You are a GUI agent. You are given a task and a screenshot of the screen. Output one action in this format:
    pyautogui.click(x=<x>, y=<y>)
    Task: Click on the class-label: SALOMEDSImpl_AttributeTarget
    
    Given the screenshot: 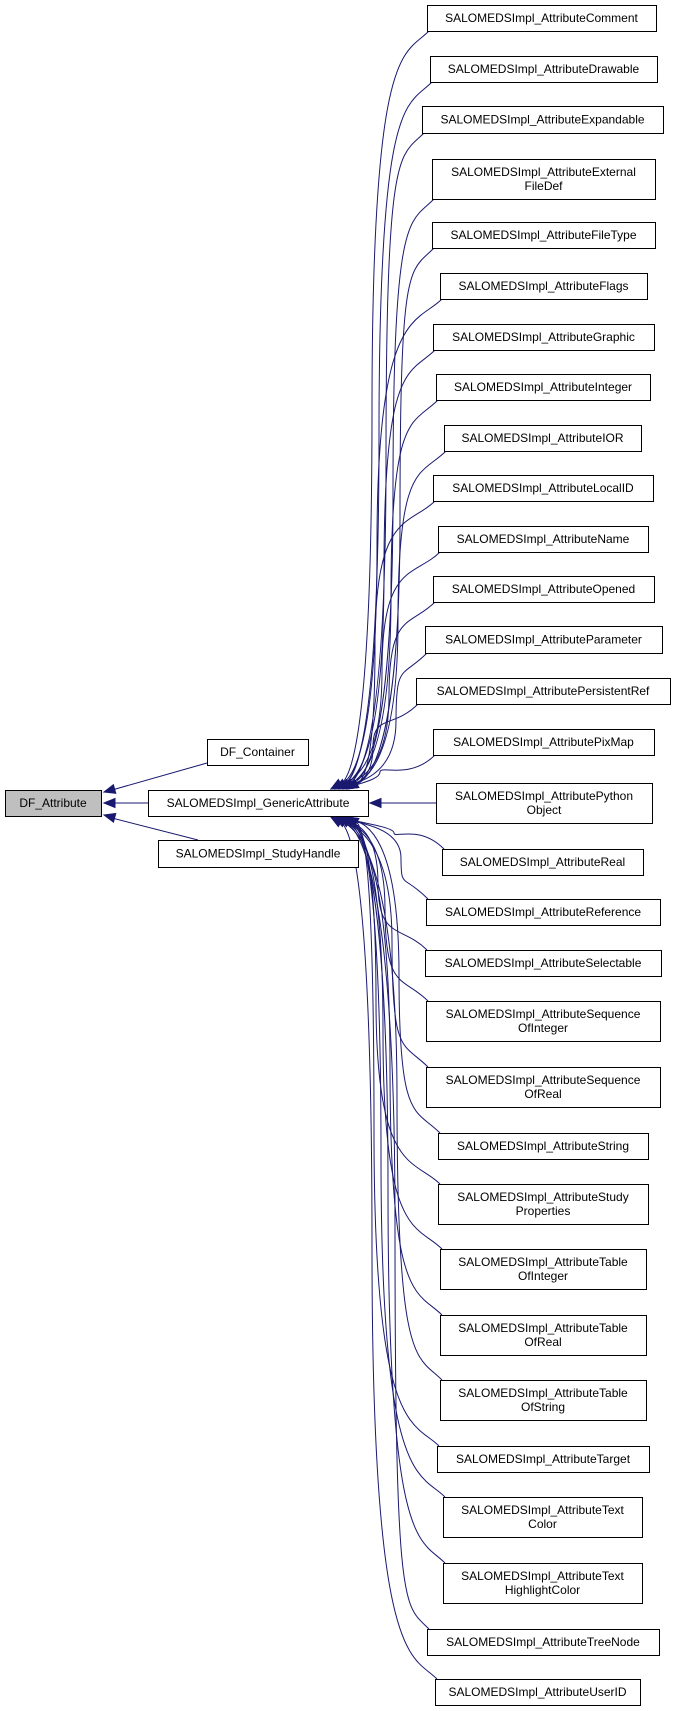 What is the action you would take?
    pyautogui.click(x=543, y=1459)
    